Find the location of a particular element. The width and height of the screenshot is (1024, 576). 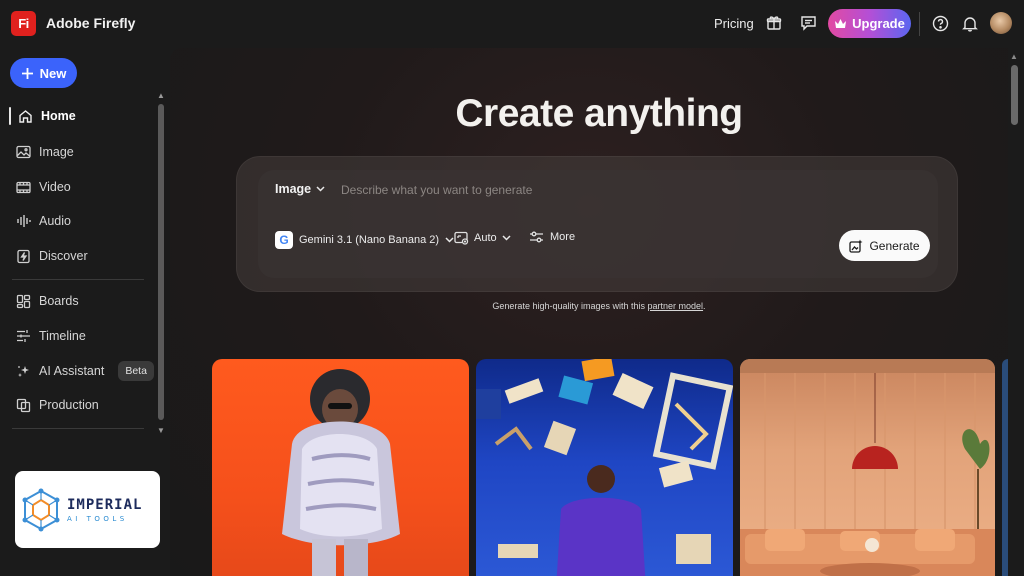

upgrade-label: Upgrade is located at coordinates (878, 23).